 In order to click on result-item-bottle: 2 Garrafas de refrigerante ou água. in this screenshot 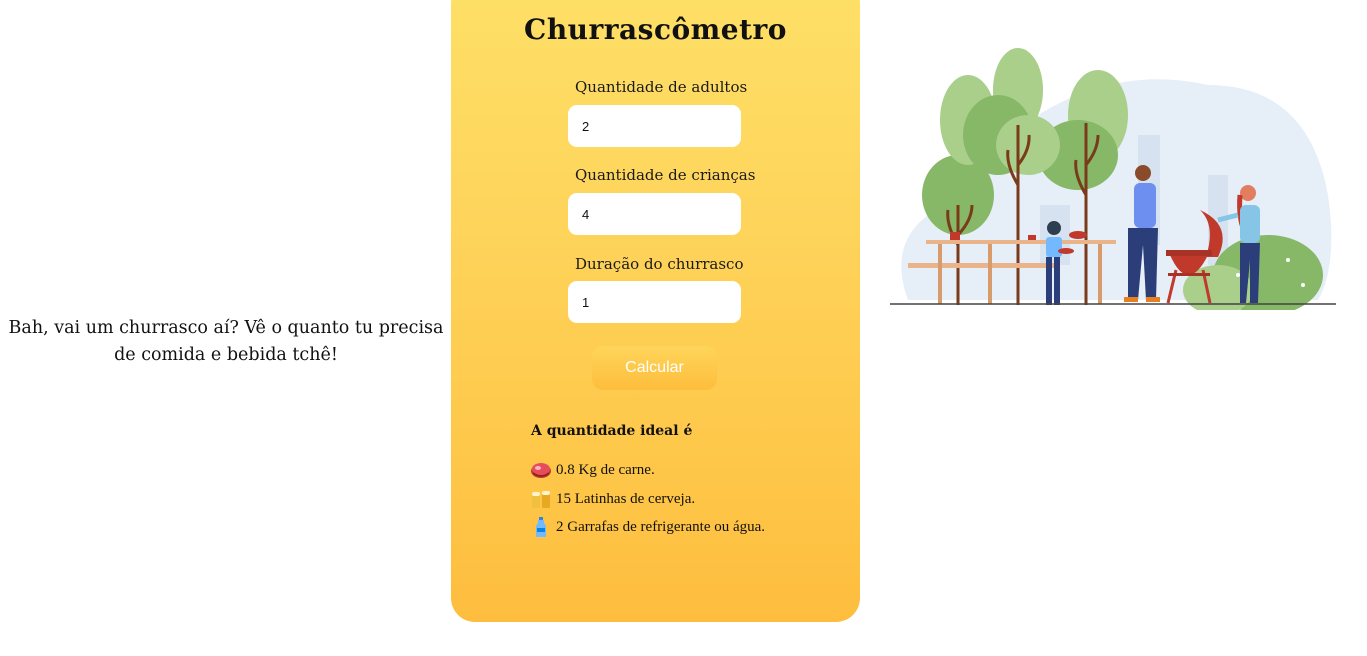, I will do `click(647, 527)`.